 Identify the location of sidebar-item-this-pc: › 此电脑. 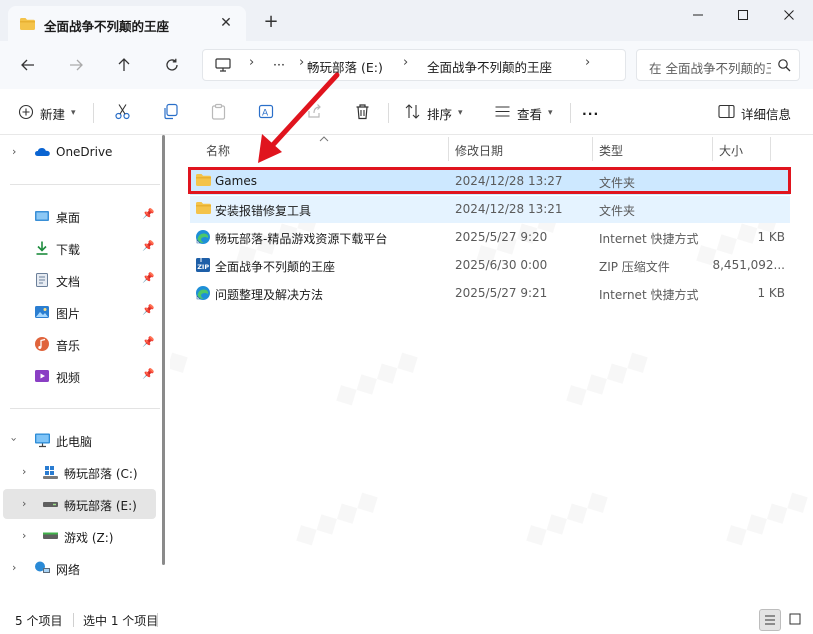
(79, 440).